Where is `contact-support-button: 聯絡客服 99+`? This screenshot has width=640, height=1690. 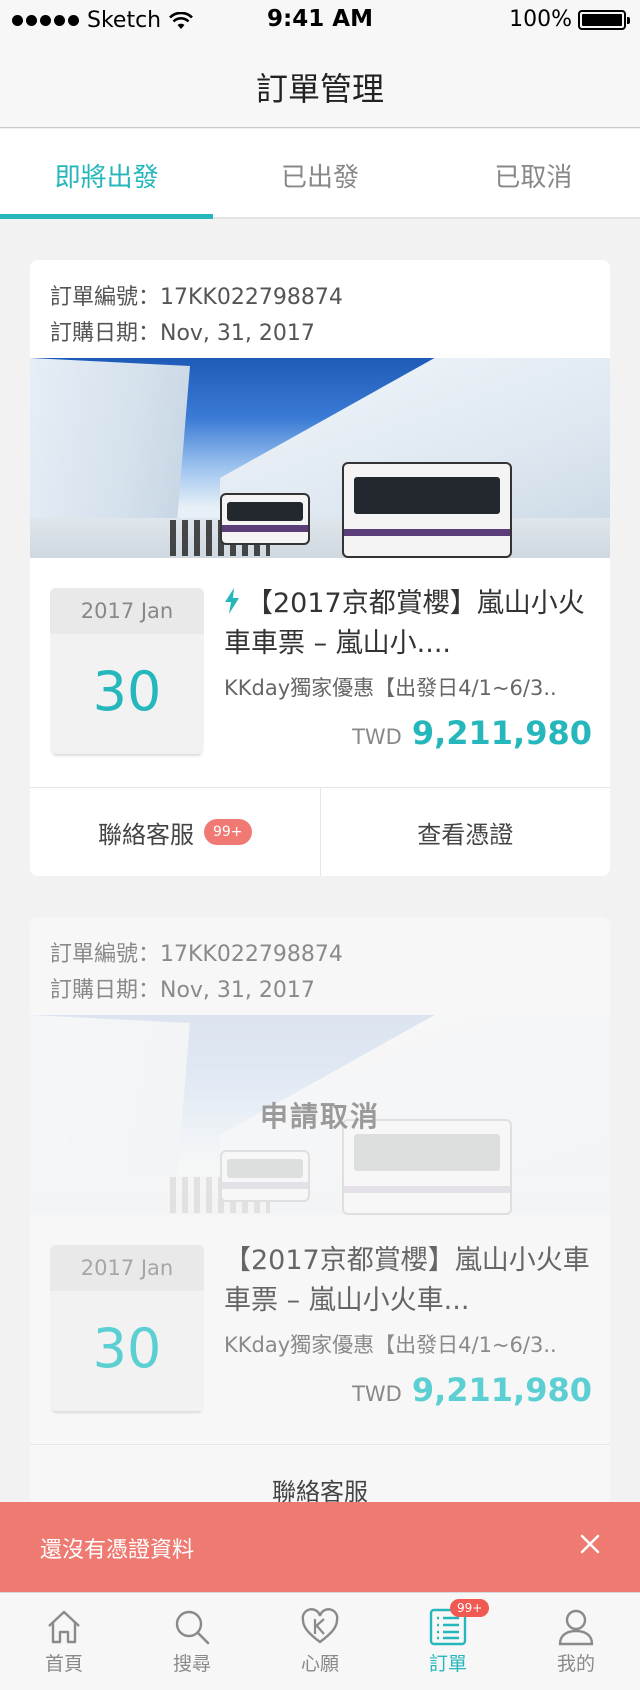 contact-support-button: 聯絡客服 99+ is located at coordinates (175, 832).